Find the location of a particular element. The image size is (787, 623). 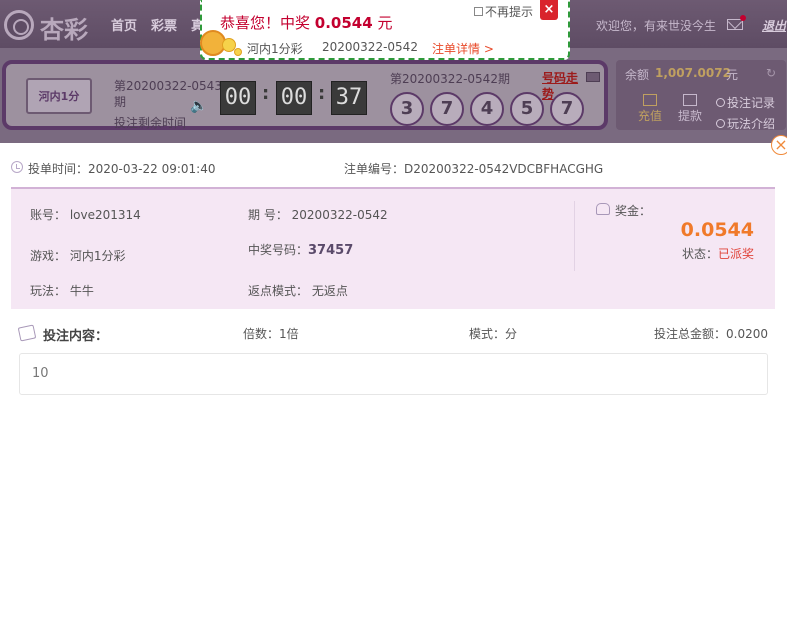

refresh-icon: ↻ is located at coordinates (771, 73).